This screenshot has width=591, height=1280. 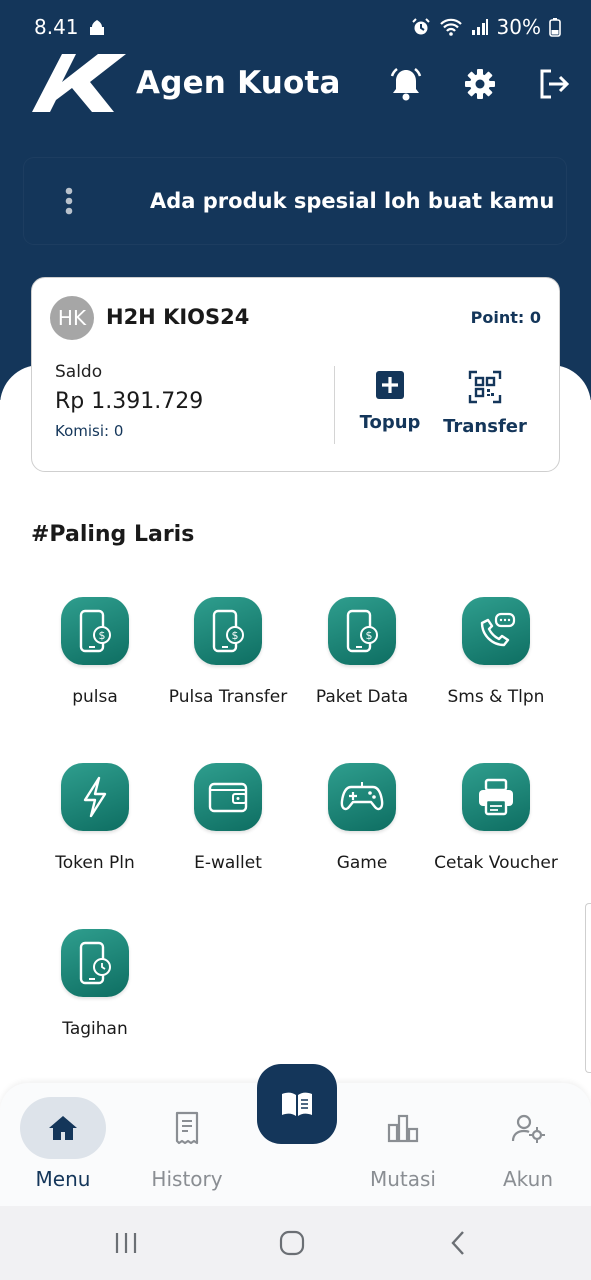 I want to click on product-e-wallet: E-wallet, so click(x=228, y=818).